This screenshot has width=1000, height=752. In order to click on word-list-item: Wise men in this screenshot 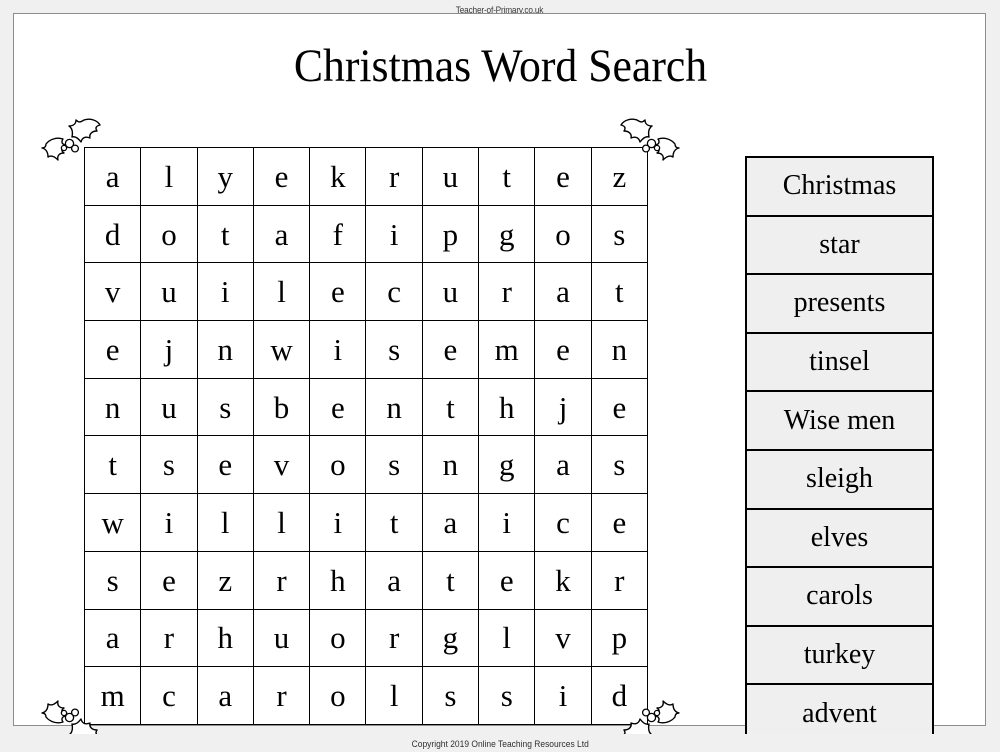, I will do `click(839, 420)`.